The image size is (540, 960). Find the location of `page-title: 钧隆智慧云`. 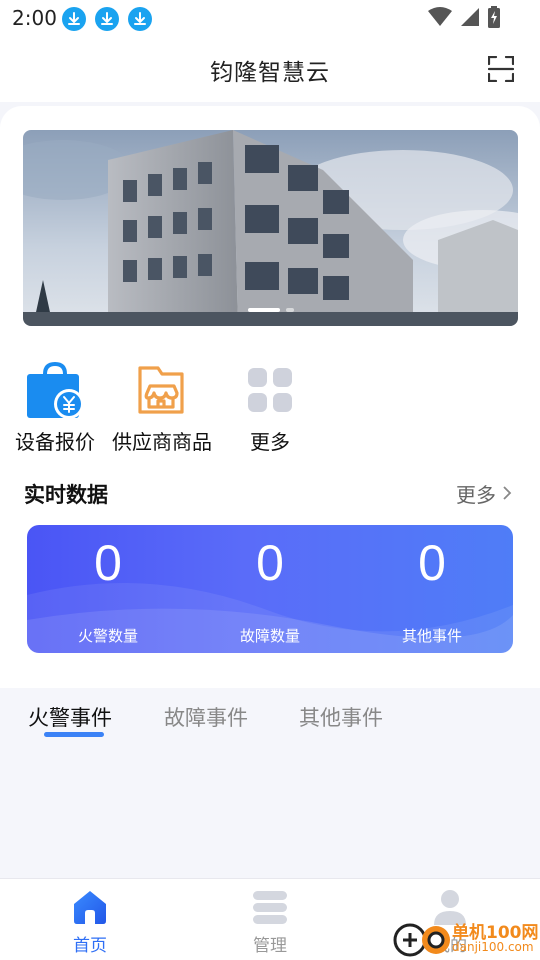

page-title: 钧隆智慧云 is located at coordinates (270, 73).